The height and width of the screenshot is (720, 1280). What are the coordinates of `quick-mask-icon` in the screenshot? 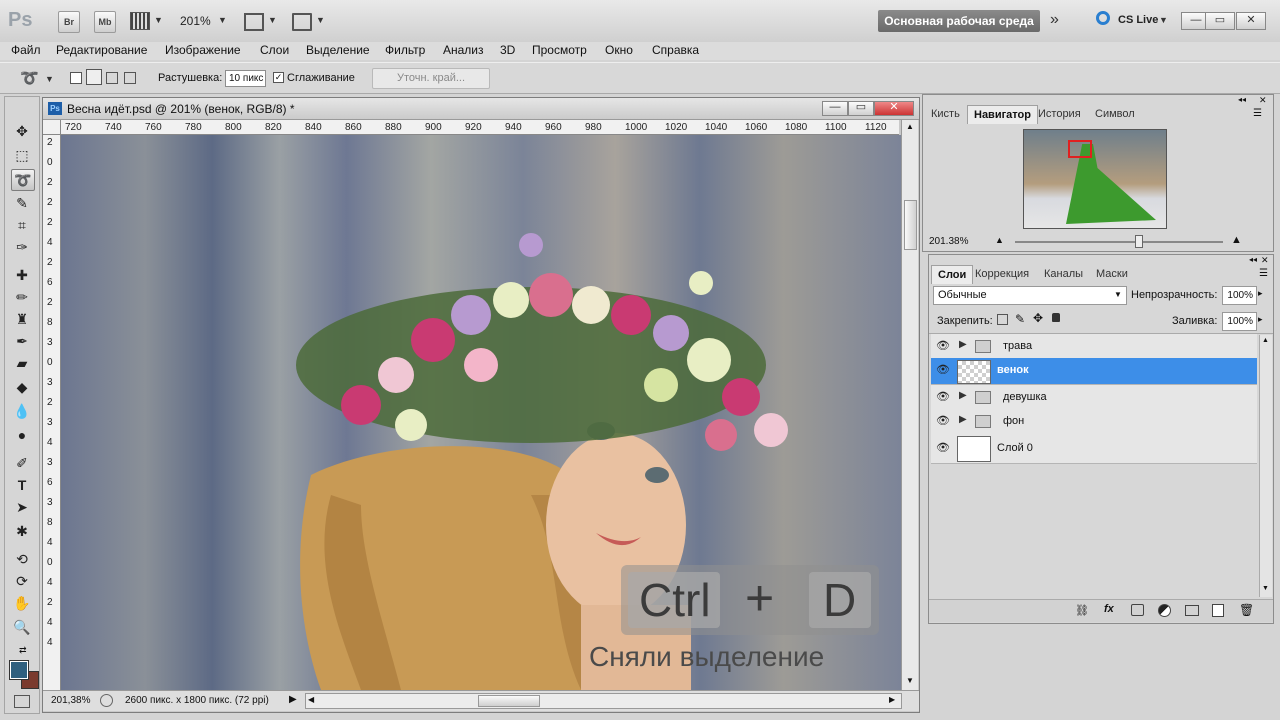 It's located at (22, 701).